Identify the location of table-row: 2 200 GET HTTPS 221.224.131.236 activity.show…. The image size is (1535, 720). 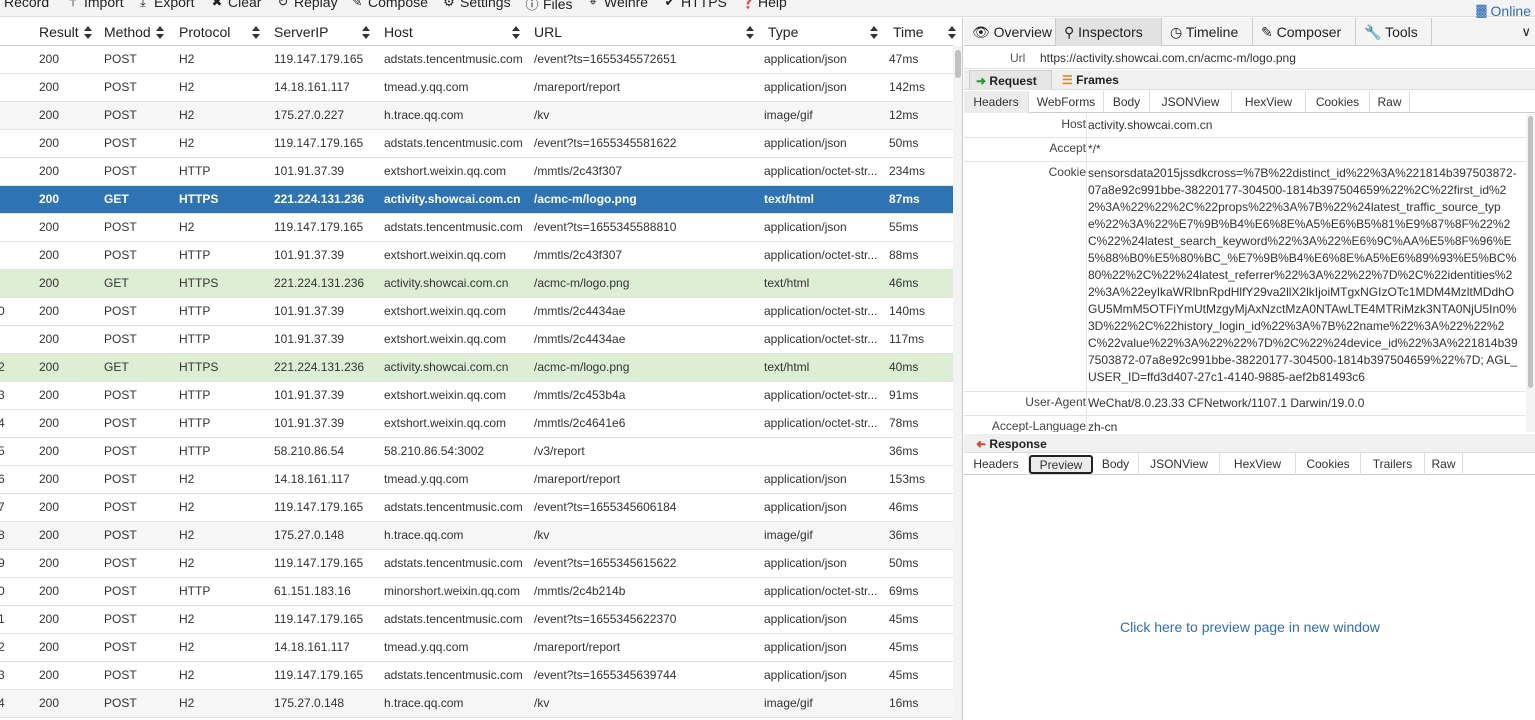
(476, 368).